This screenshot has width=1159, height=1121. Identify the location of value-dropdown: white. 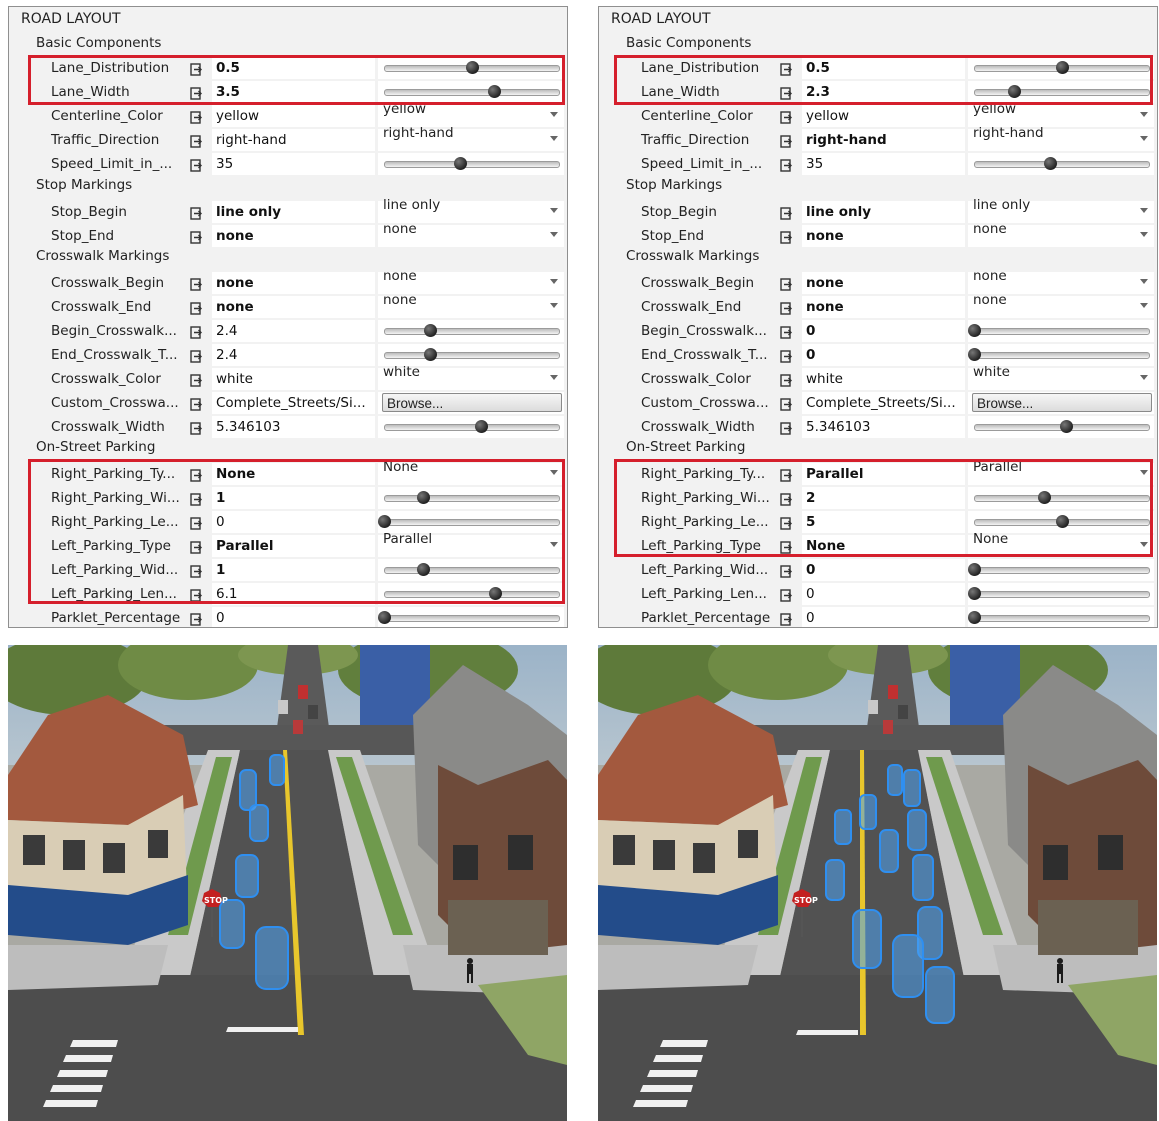
(471, 377).